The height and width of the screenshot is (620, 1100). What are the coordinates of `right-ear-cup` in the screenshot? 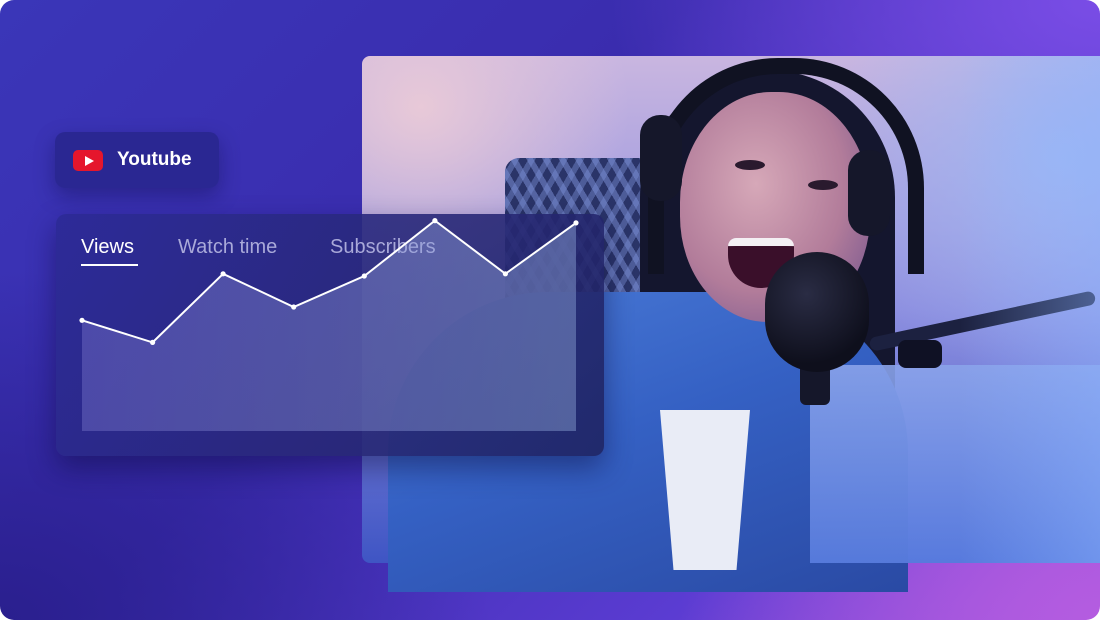 It's located at (869, 193).